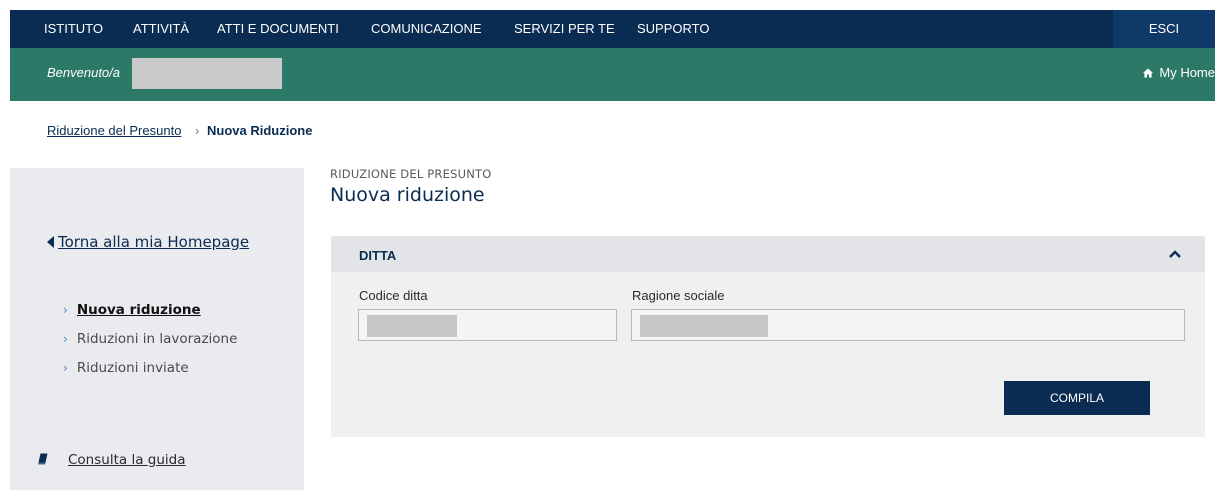 This screenshot has width=1215, height=490. Describe the element at coordinates (411, 174) in the screenshot. I see `section-kicker: RIDUZIONE DEL PRESUNTO` at that location.